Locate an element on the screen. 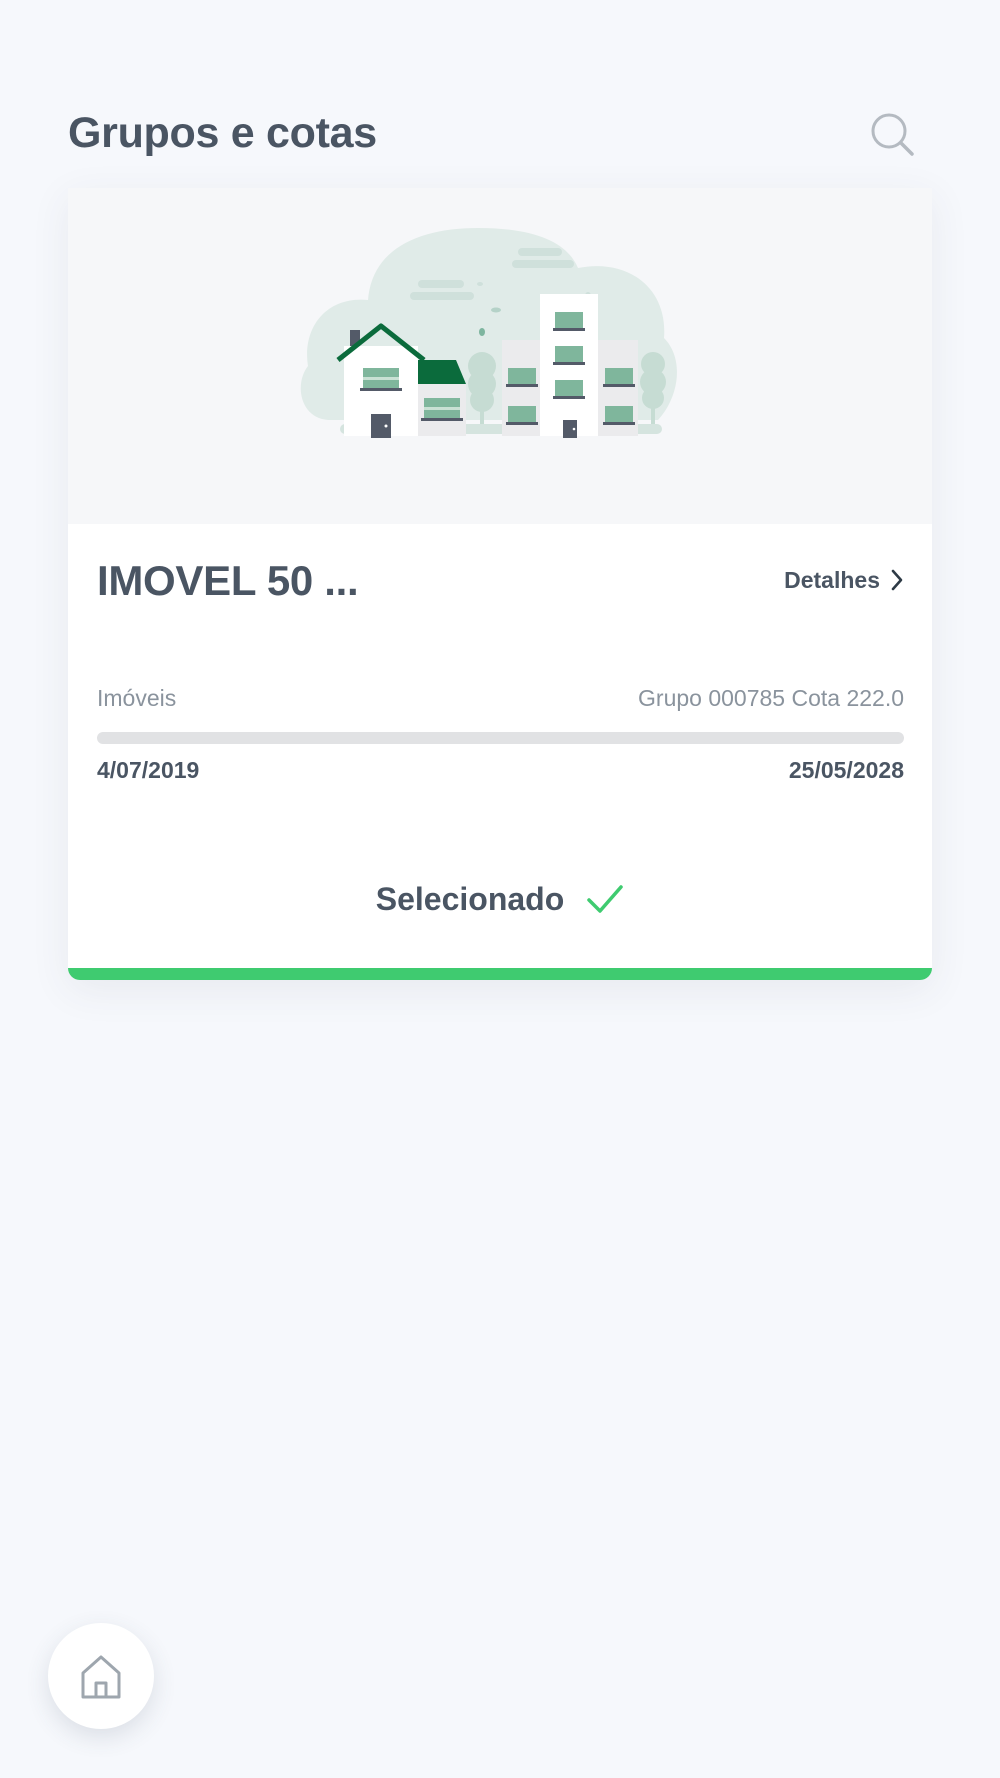  selected-indicator-bar is located at coordinates (500, 974).